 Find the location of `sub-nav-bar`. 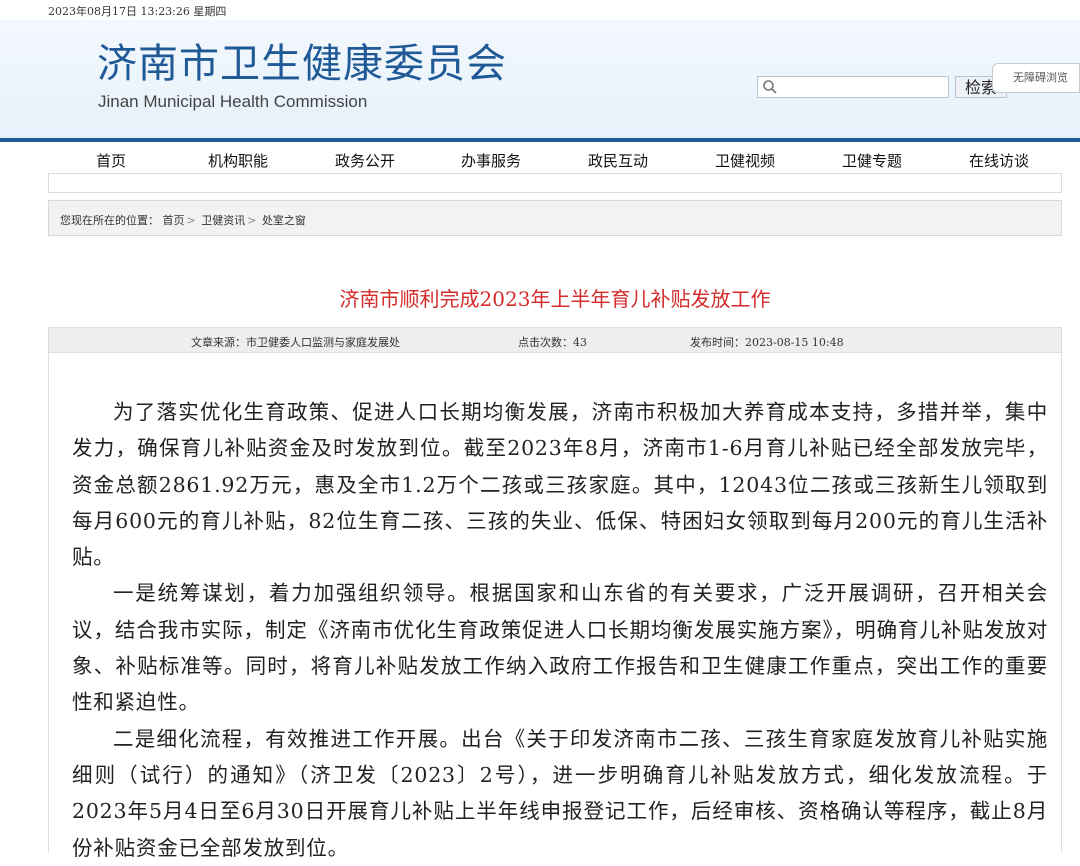

sub-nav-bar is located at coordinates (555, 183).